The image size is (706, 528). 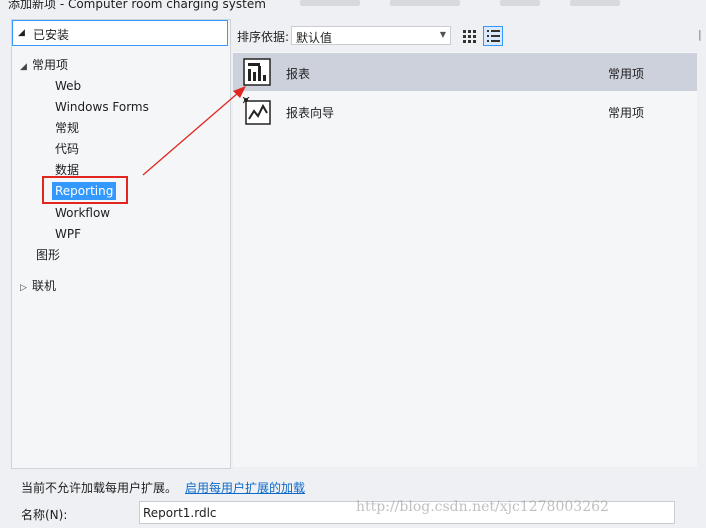 What do you see at coordinates (48, 255) in the screenshot?
I see `tree-node-graphics: 图形` at bounding box center [48, 255].